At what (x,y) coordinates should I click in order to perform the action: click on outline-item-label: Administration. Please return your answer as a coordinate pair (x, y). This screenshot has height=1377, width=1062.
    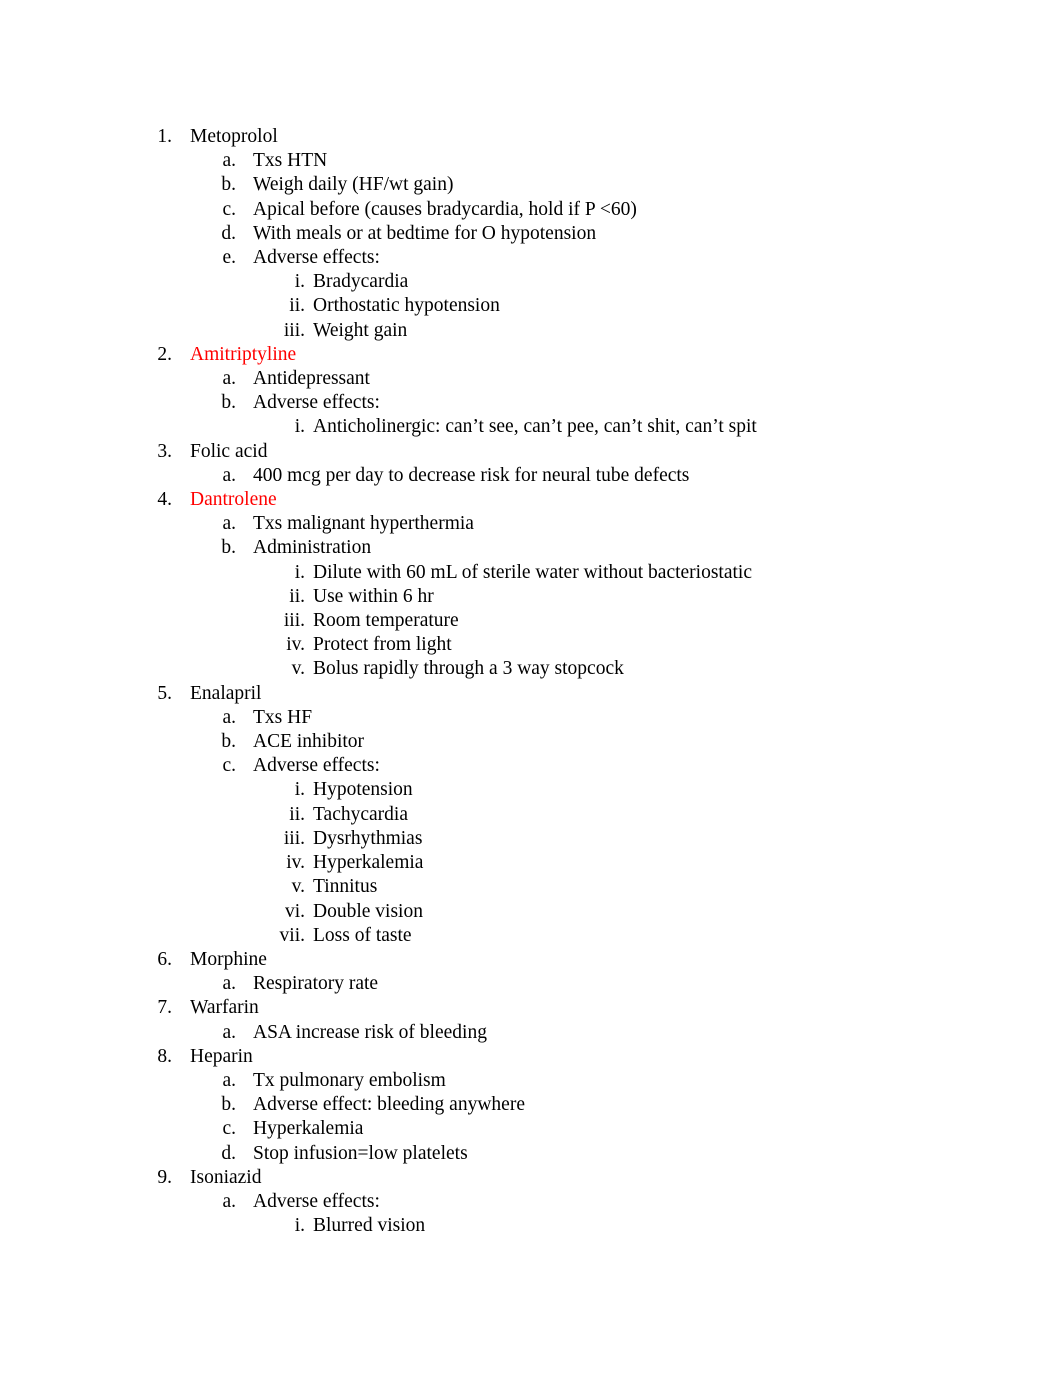
    Looking at the image, I should click on (312, 548).